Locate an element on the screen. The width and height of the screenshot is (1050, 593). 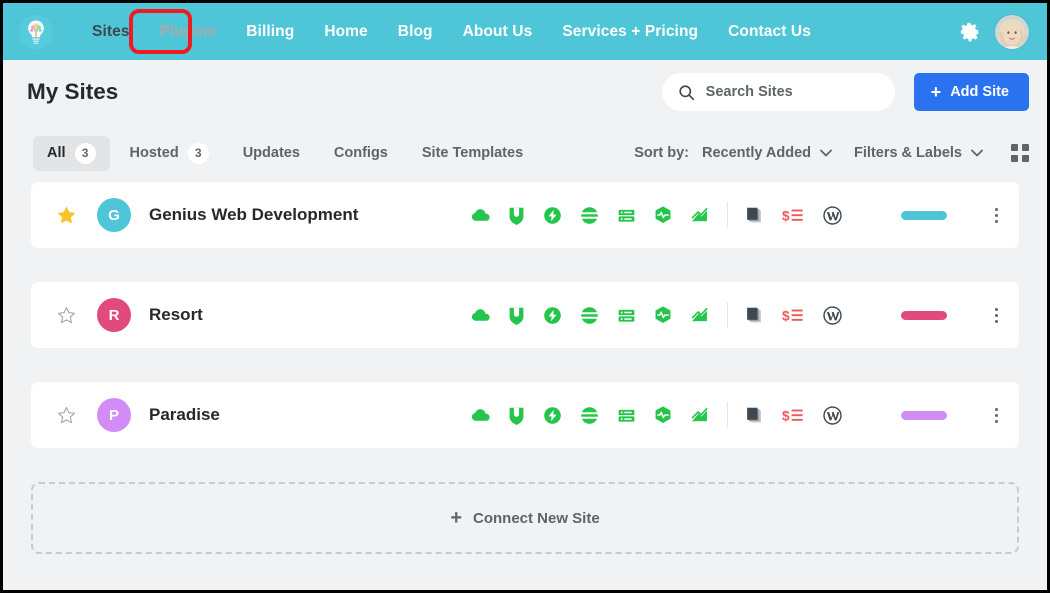
user-avatar-photo is located at coordinates (1012, 31).